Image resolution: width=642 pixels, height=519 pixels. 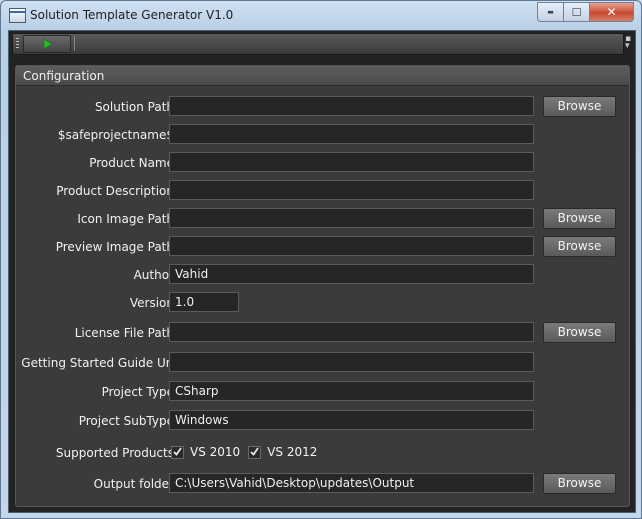 I want to click on license-file-path-label: License File Path, so click(x=124, y=333).